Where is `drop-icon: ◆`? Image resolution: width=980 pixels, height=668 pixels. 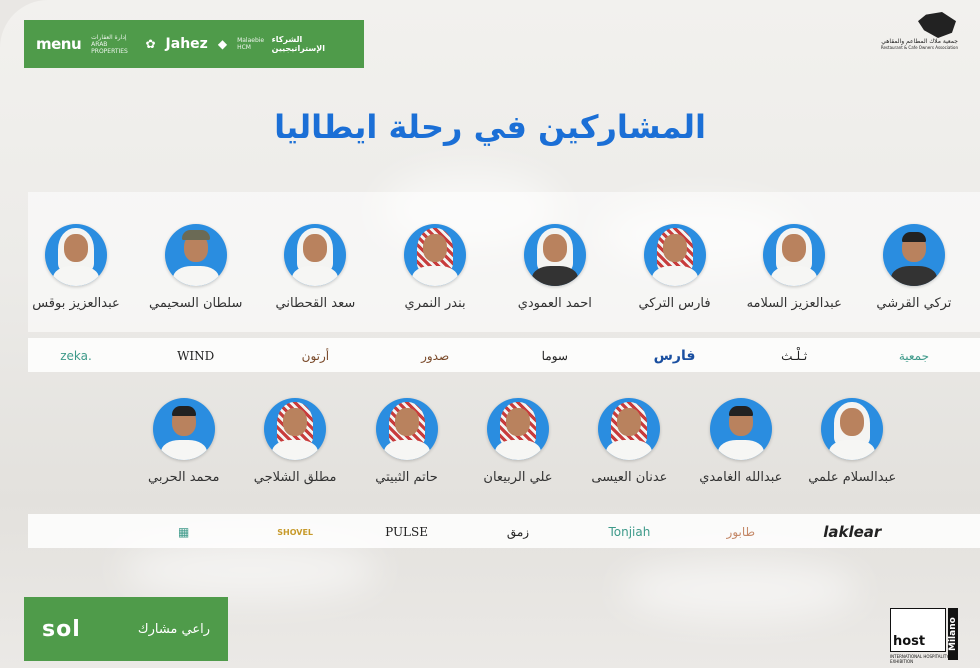 drop-icon: ◆ is located at coordinates (222, 44).